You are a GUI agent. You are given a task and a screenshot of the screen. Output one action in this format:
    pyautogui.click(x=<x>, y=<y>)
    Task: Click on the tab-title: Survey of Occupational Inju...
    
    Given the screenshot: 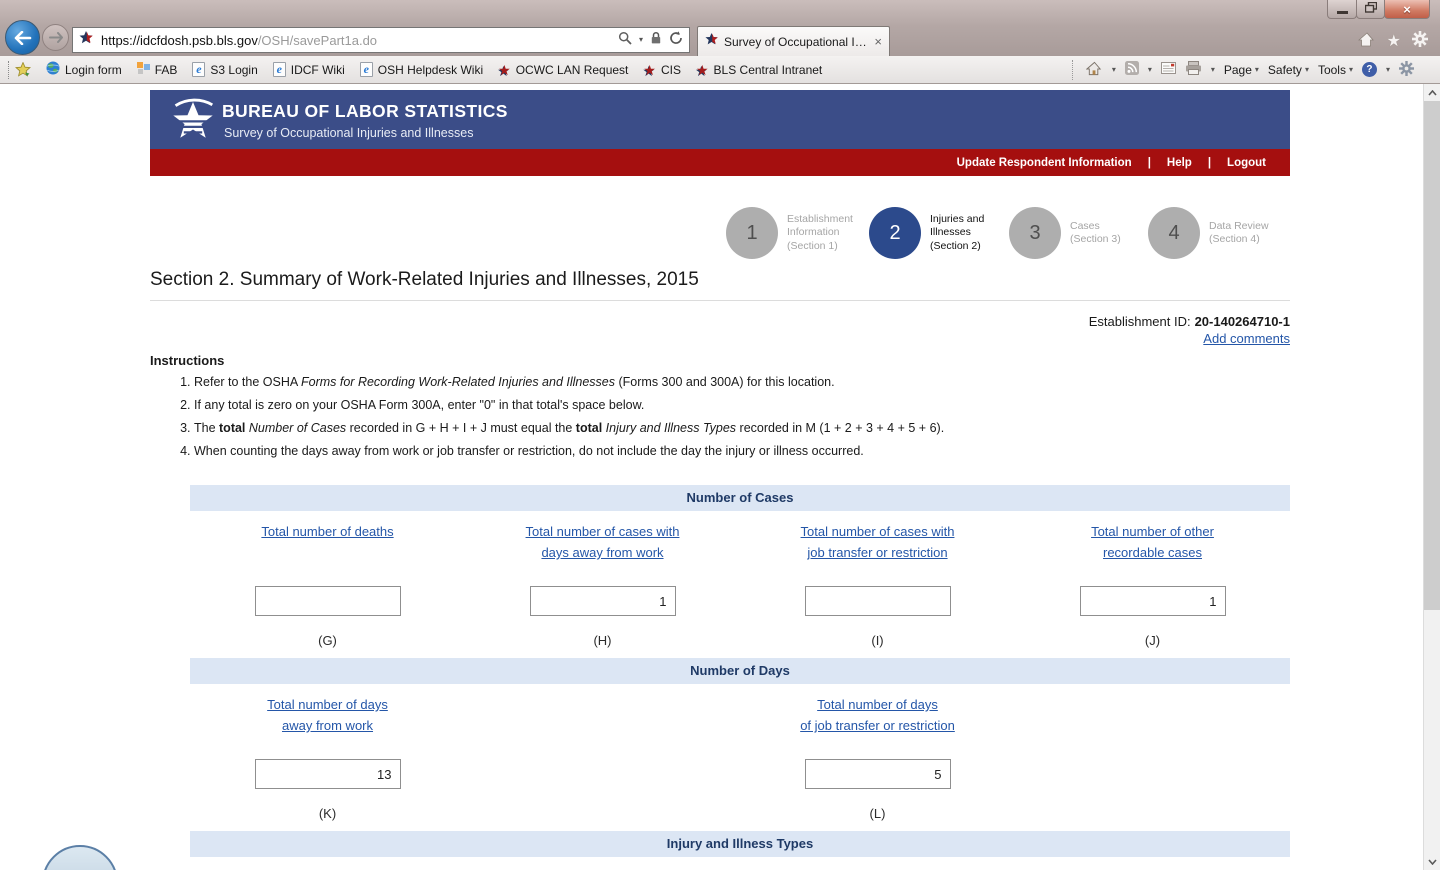 What is the action you would take?
    pyautogui.click(x=797, y=41)
    